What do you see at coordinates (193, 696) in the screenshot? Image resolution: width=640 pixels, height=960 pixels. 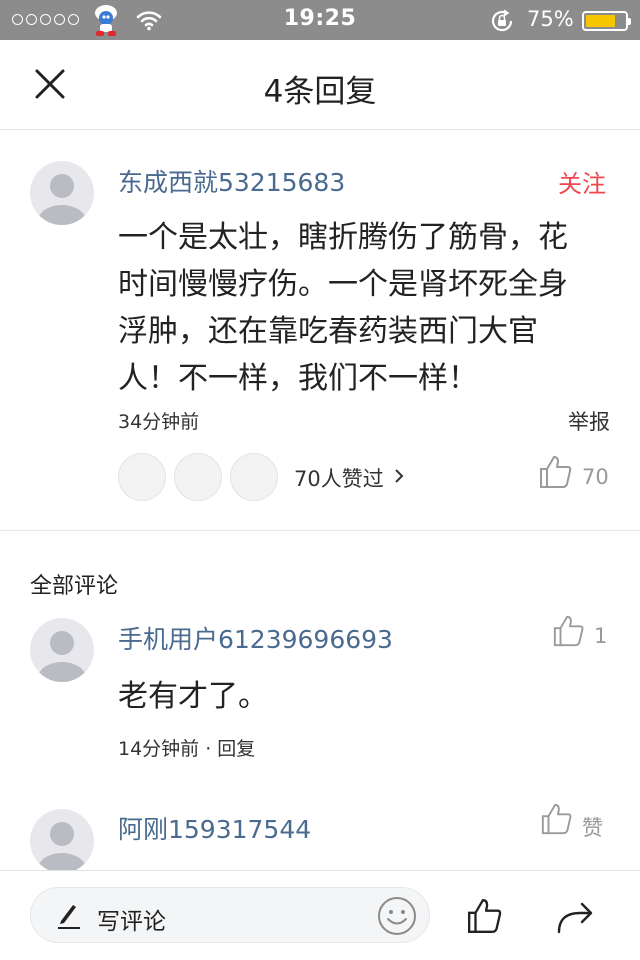 I see `reply-content: 老有才了。` at bounding box center [193, 696].